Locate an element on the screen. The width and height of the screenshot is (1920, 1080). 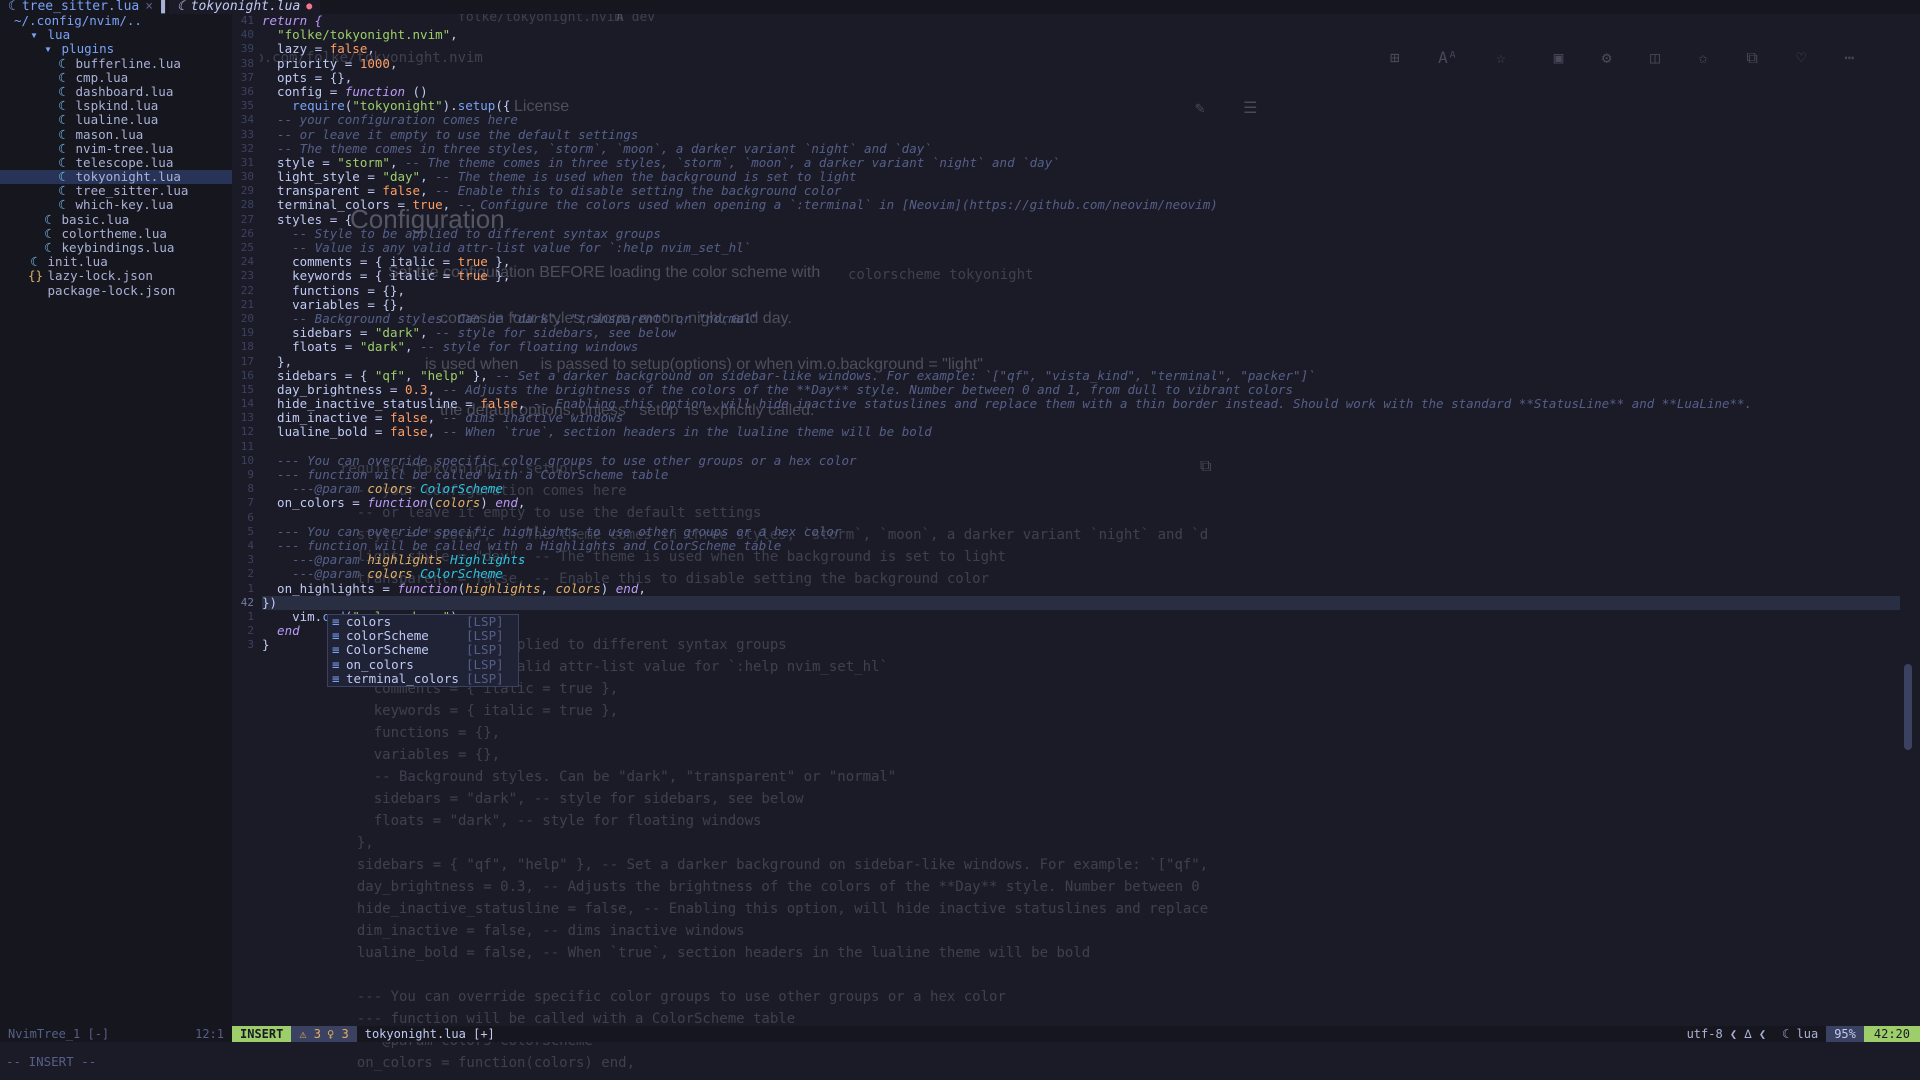
completion-item: ≡ terminal_colors [LSP] is located at coordinates (423, 678).